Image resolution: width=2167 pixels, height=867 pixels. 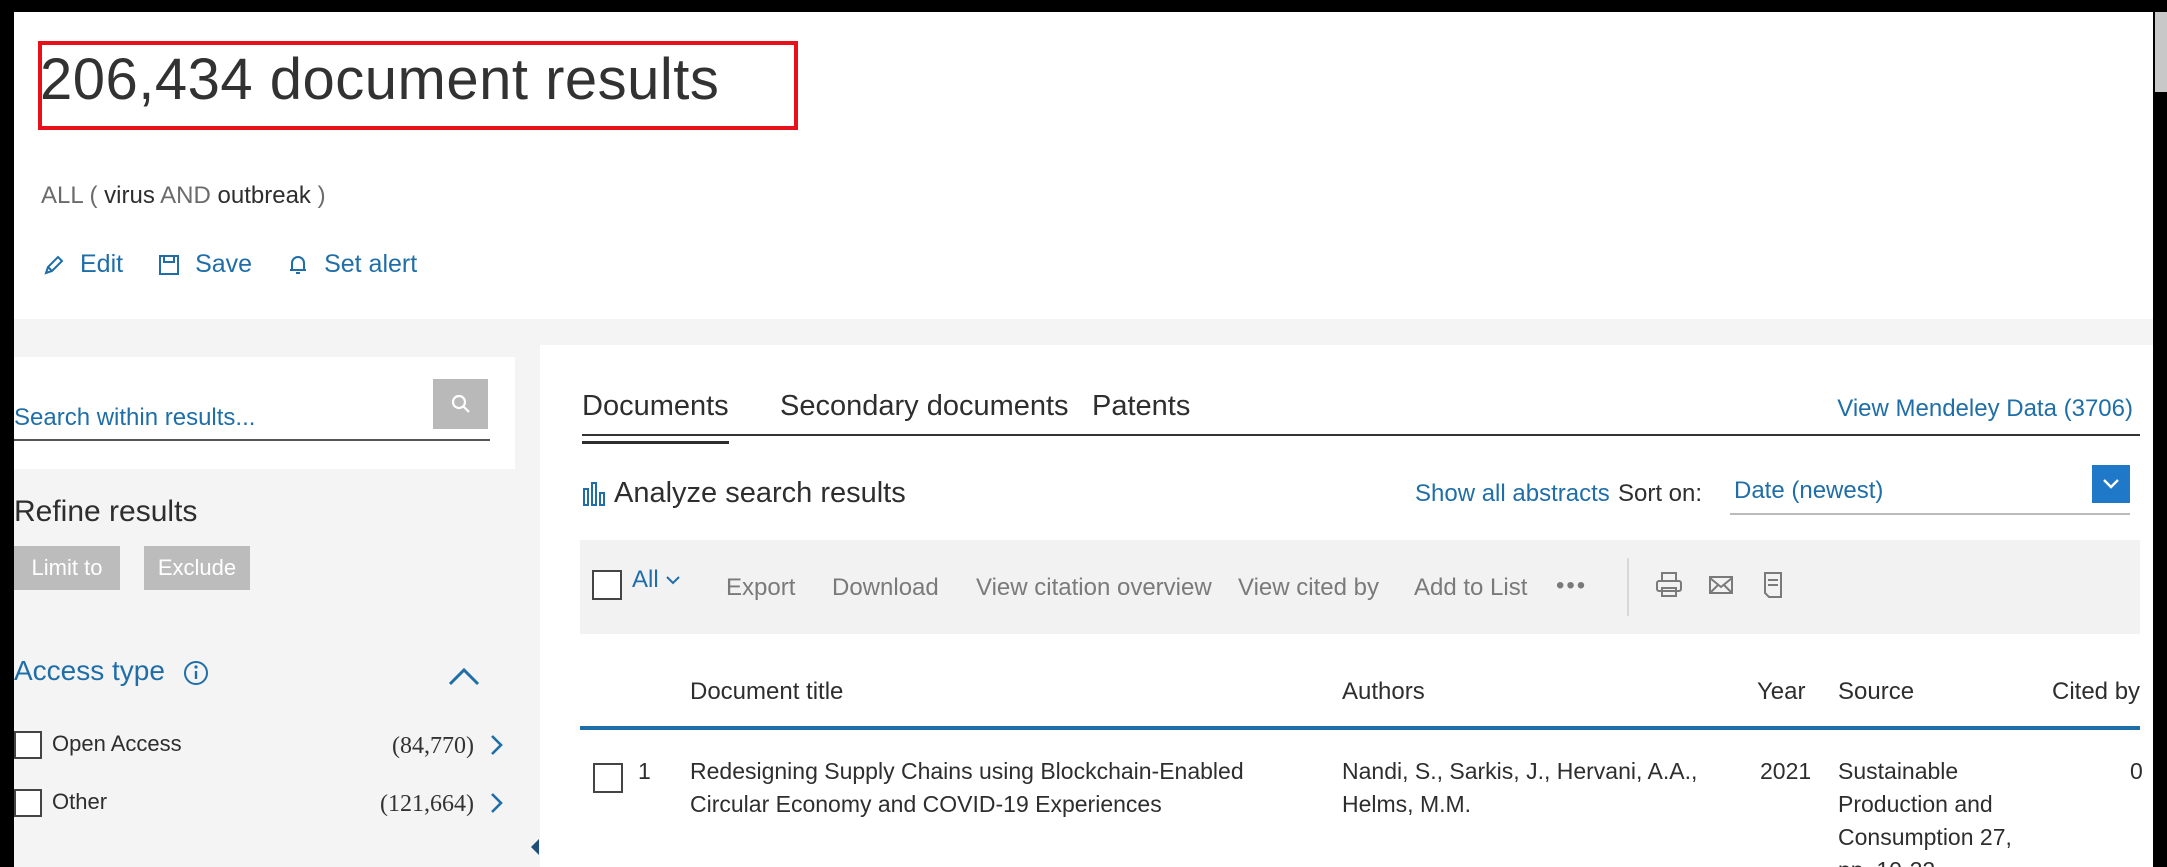 What do you see at coordinates (433, 746) in the screenshot?
I see `facet-count: (84,770)` at bounding box center [433, 746].